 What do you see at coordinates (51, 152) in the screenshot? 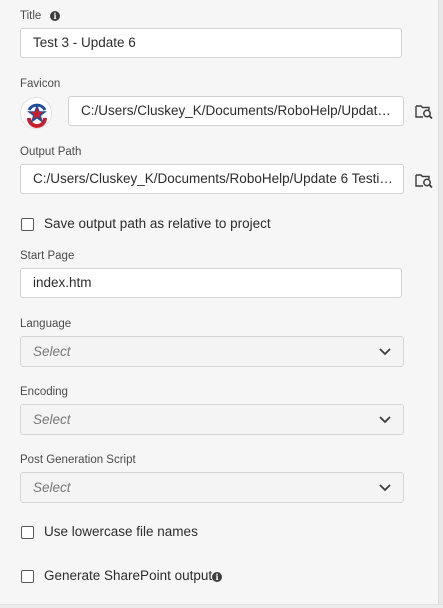
I see `output-path-label: Output Path` at bounding box center [51, 152].